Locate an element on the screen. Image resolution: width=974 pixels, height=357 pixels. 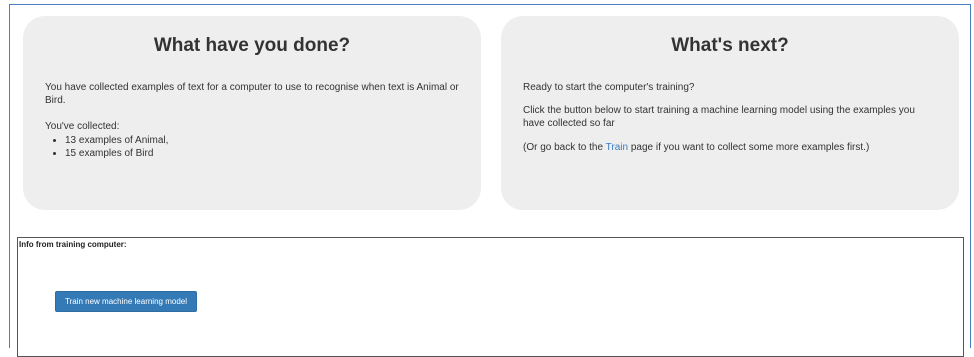
ready-text: Ready to start the computer's training? is located at coordinates (609, 87).